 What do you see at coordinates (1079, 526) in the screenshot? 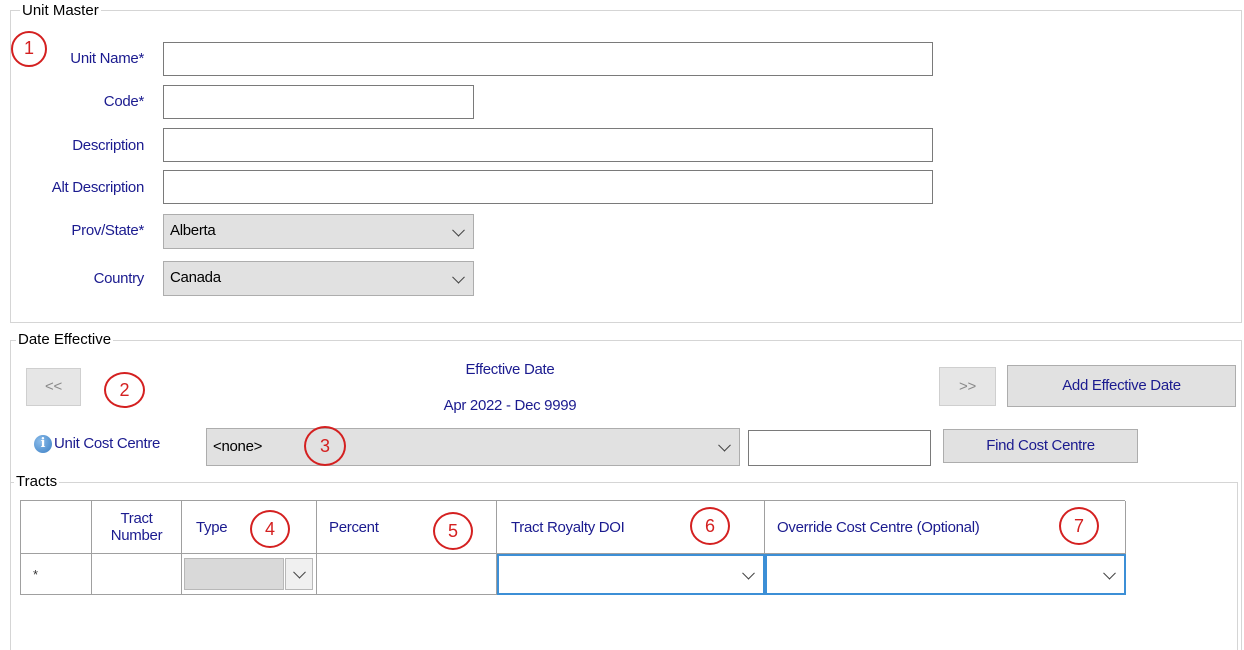
I see `annotation-marker-7: 7` at bounding box center [1079, 526].